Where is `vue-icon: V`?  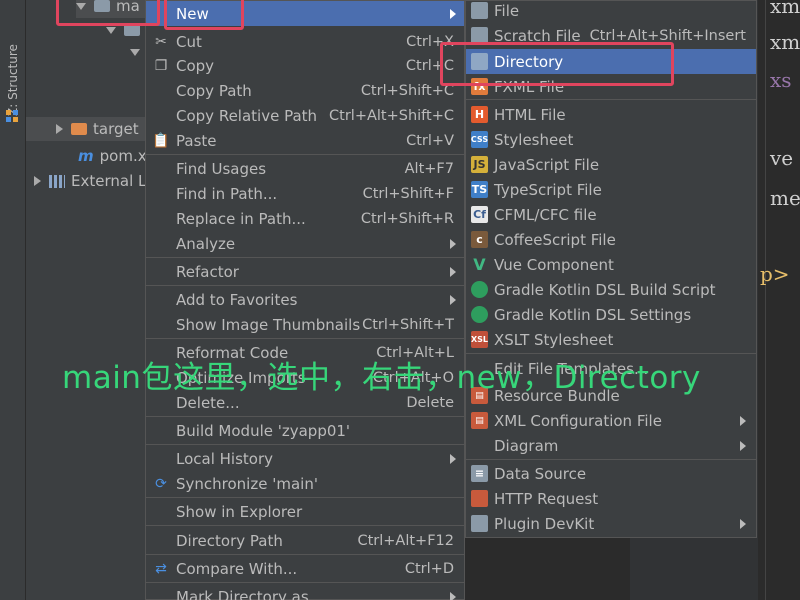
vue-icon: V is located at coordinates (479, 264).